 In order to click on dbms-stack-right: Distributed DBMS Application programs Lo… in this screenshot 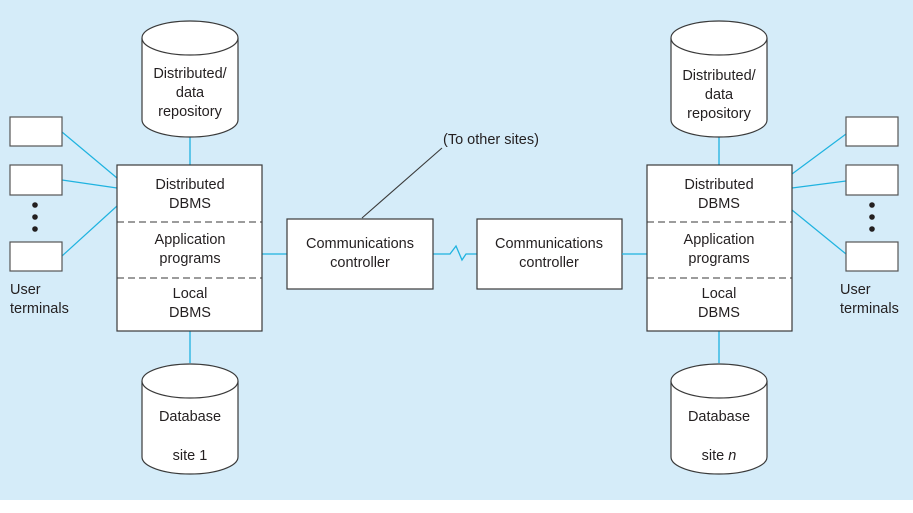, I will do `click(719, 248)`.